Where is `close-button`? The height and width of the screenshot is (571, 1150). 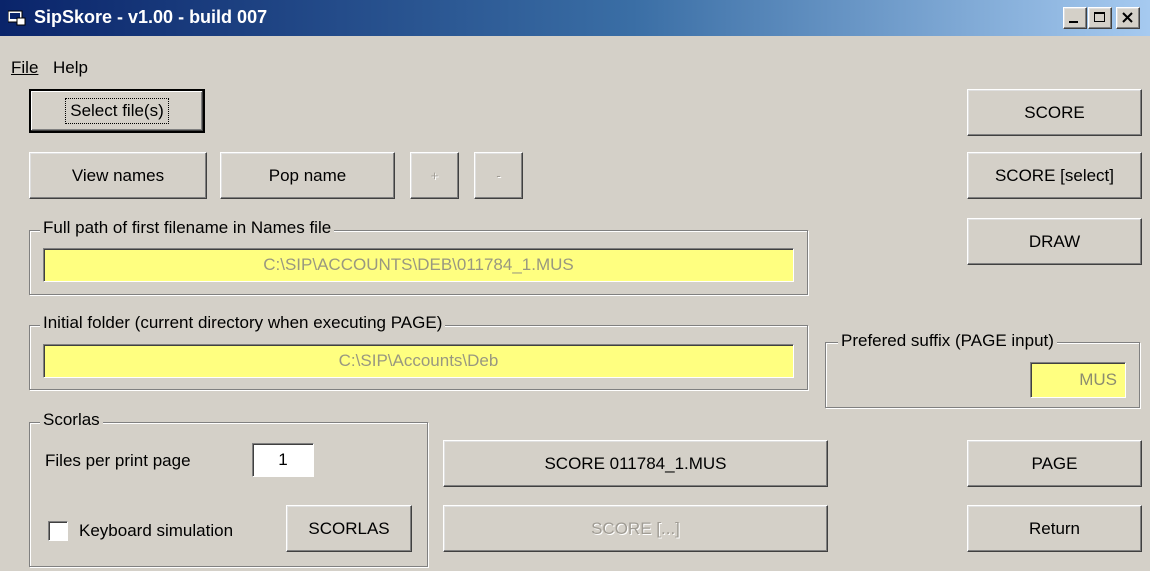 close-button is located at coordinates (1128, 18).